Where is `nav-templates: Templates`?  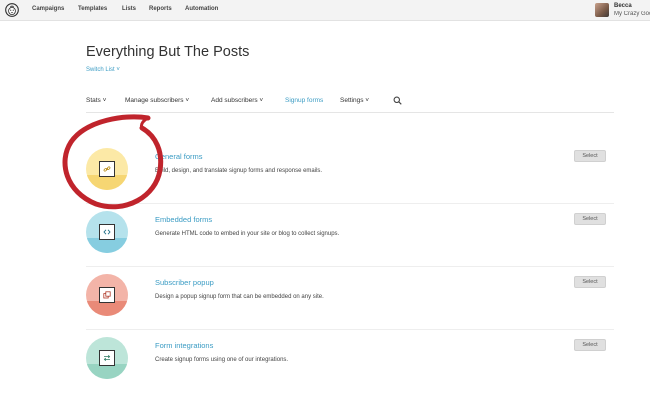 nav-templates: Templates is located at coordinates (92, 9).